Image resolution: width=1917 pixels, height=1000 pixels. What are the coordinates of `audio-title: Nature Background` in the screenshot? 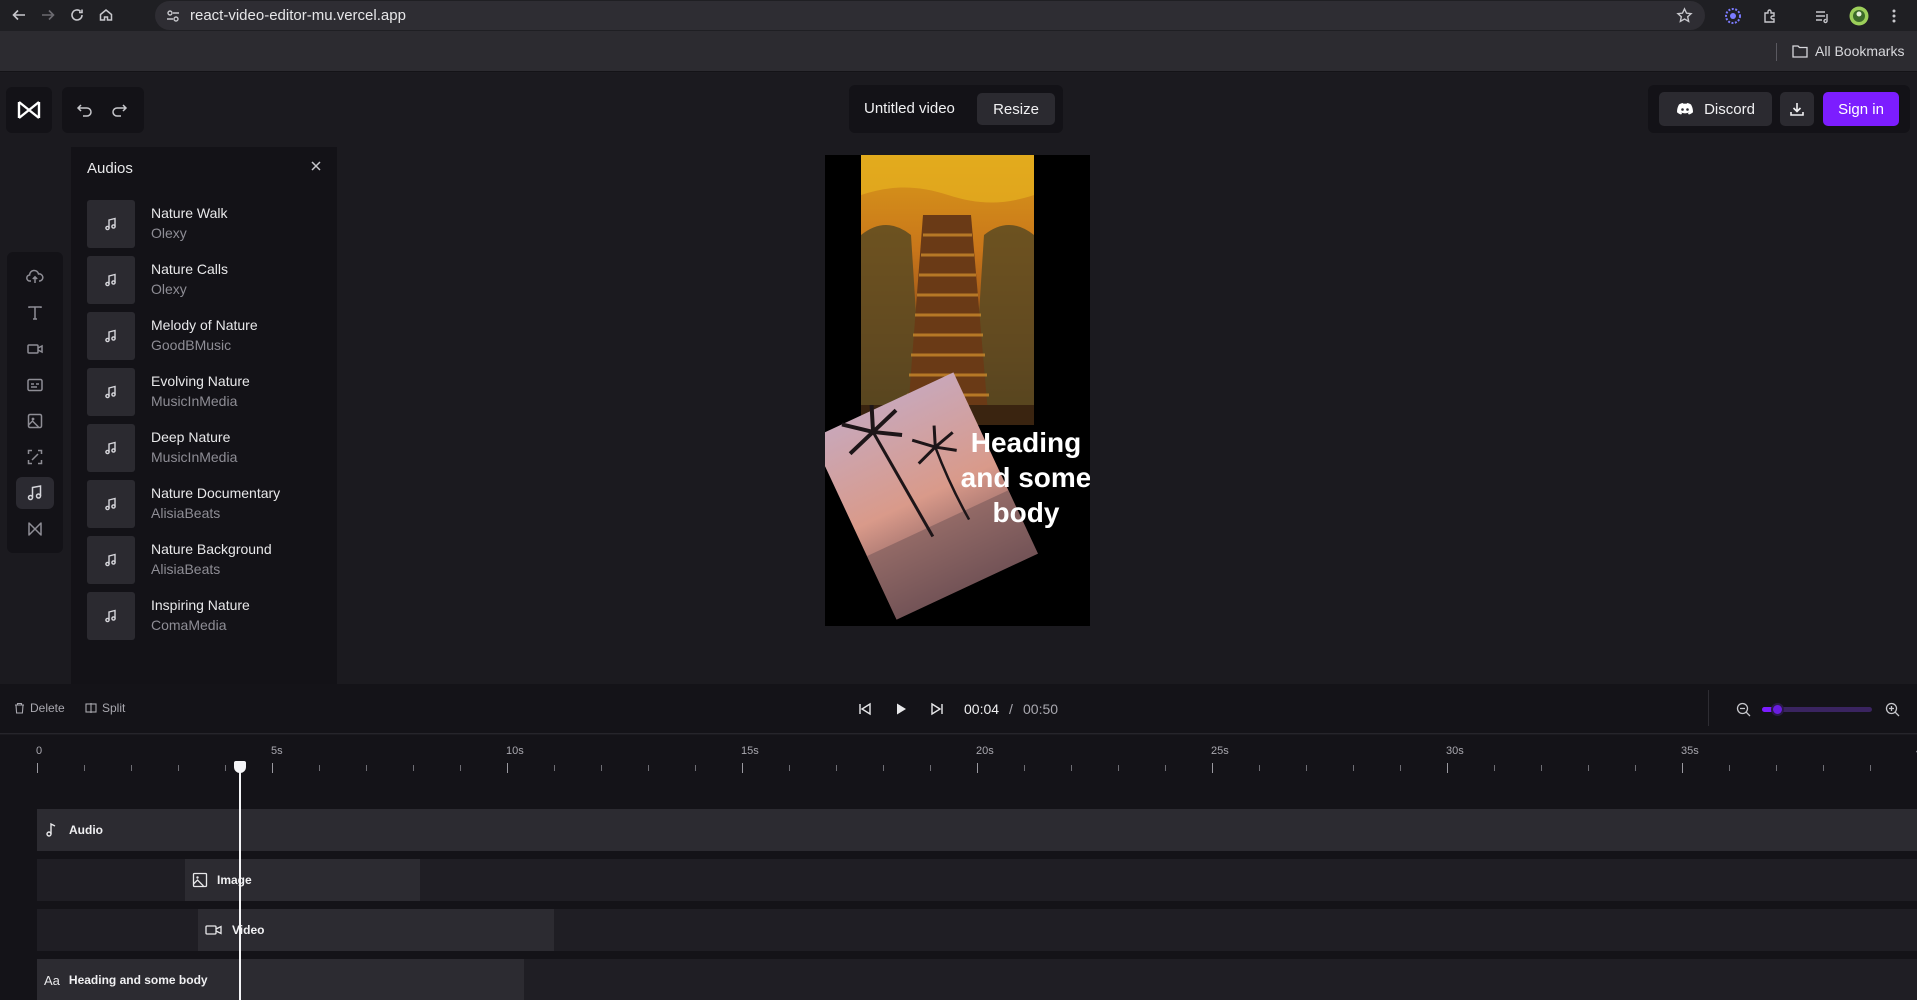 It's located at (211, 549).